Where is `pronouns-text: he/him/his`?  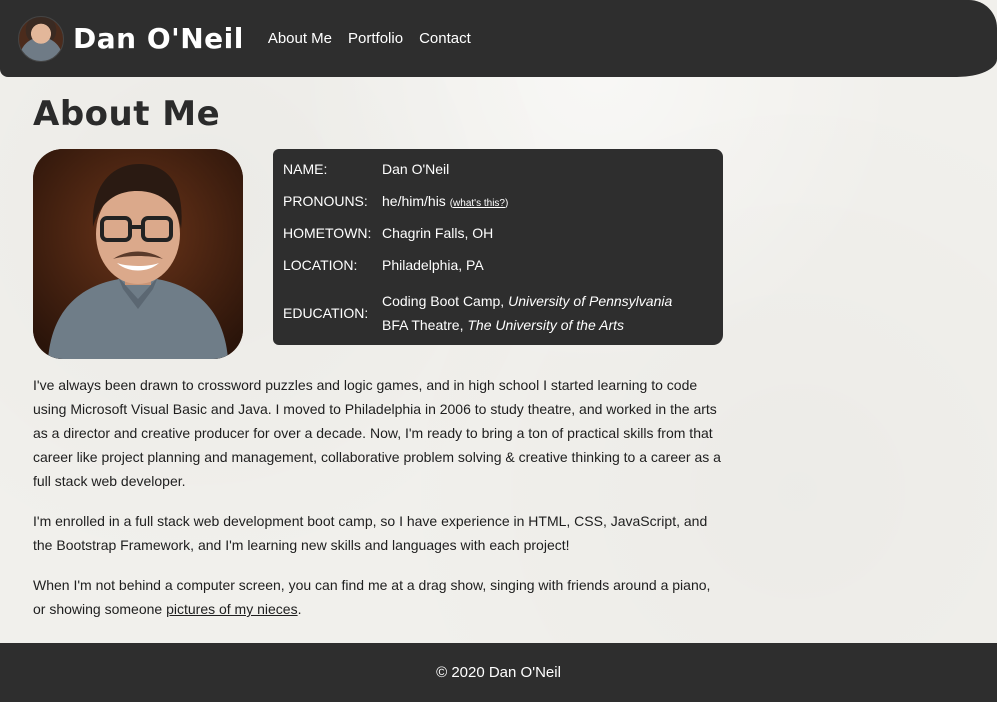 pronouns-text: he/him/his is located at coordinates (414, 201).